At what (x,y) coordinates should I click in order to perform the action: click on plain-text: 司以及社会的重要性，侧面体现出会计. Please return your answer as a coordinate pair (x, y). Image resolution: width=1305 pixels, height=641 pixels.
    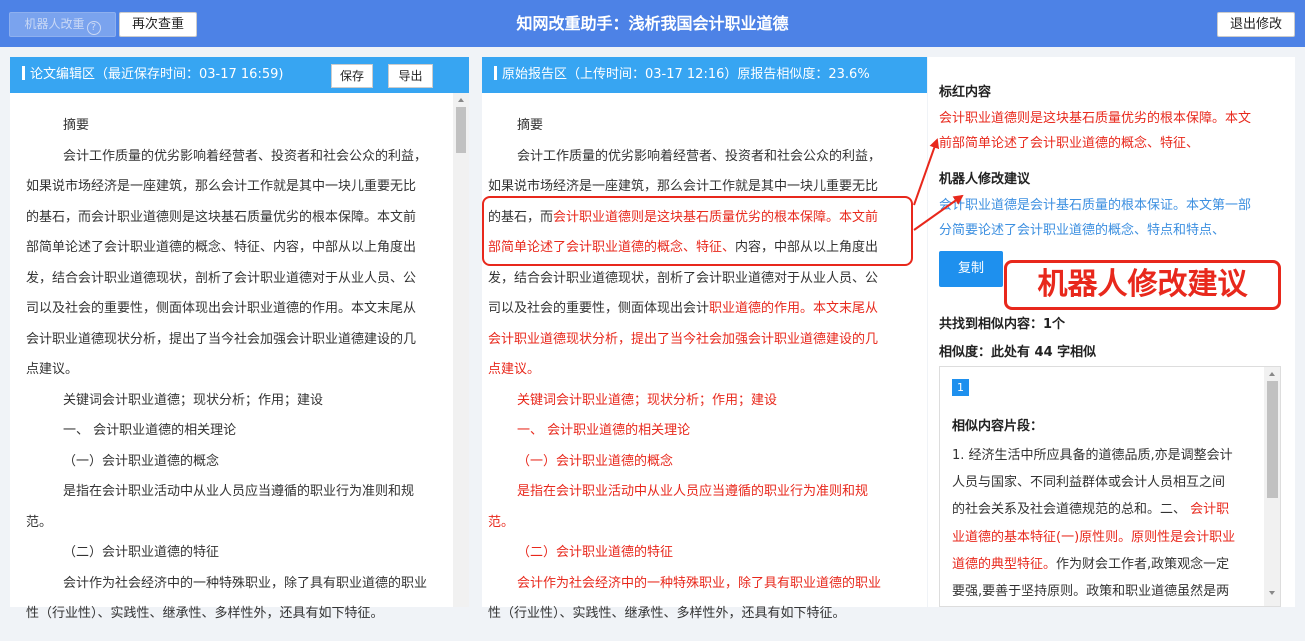
    Looking at the image, I should click on (599, 308).